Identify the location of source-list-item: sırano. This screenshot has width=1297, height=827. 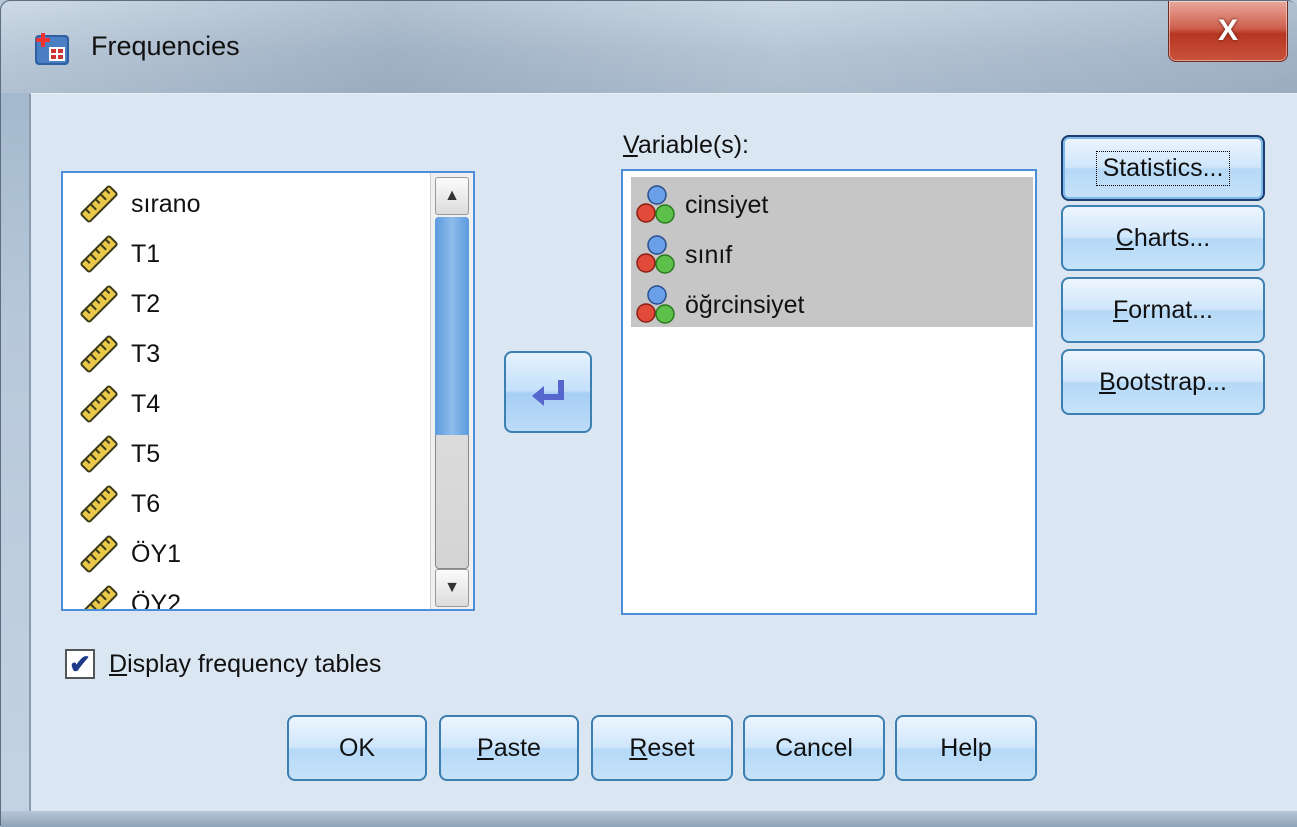
(138, 204).